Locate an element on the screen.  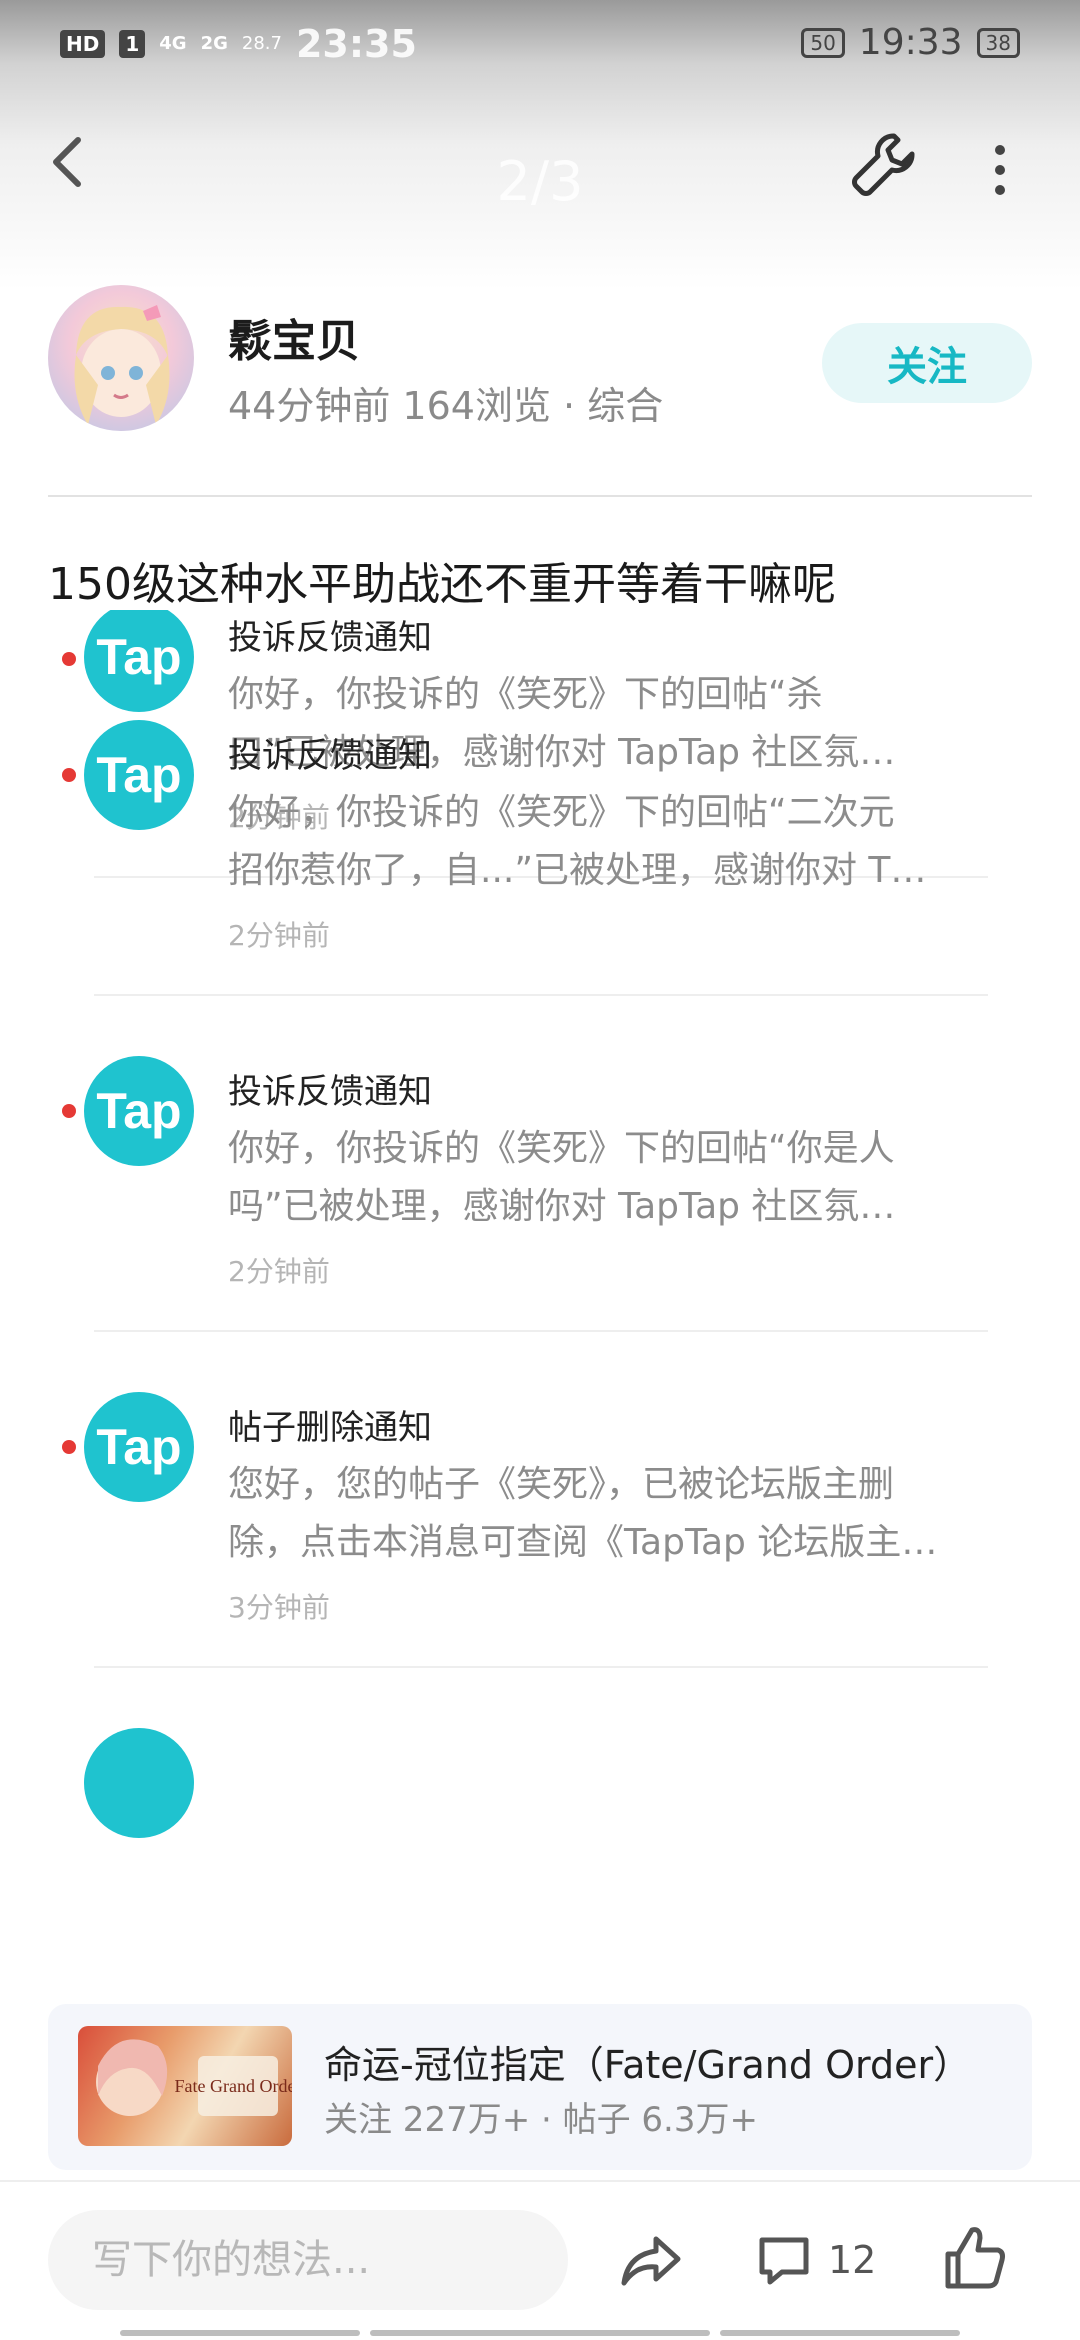
ghost-time: 23:35 is located at coordinates (356, 44).